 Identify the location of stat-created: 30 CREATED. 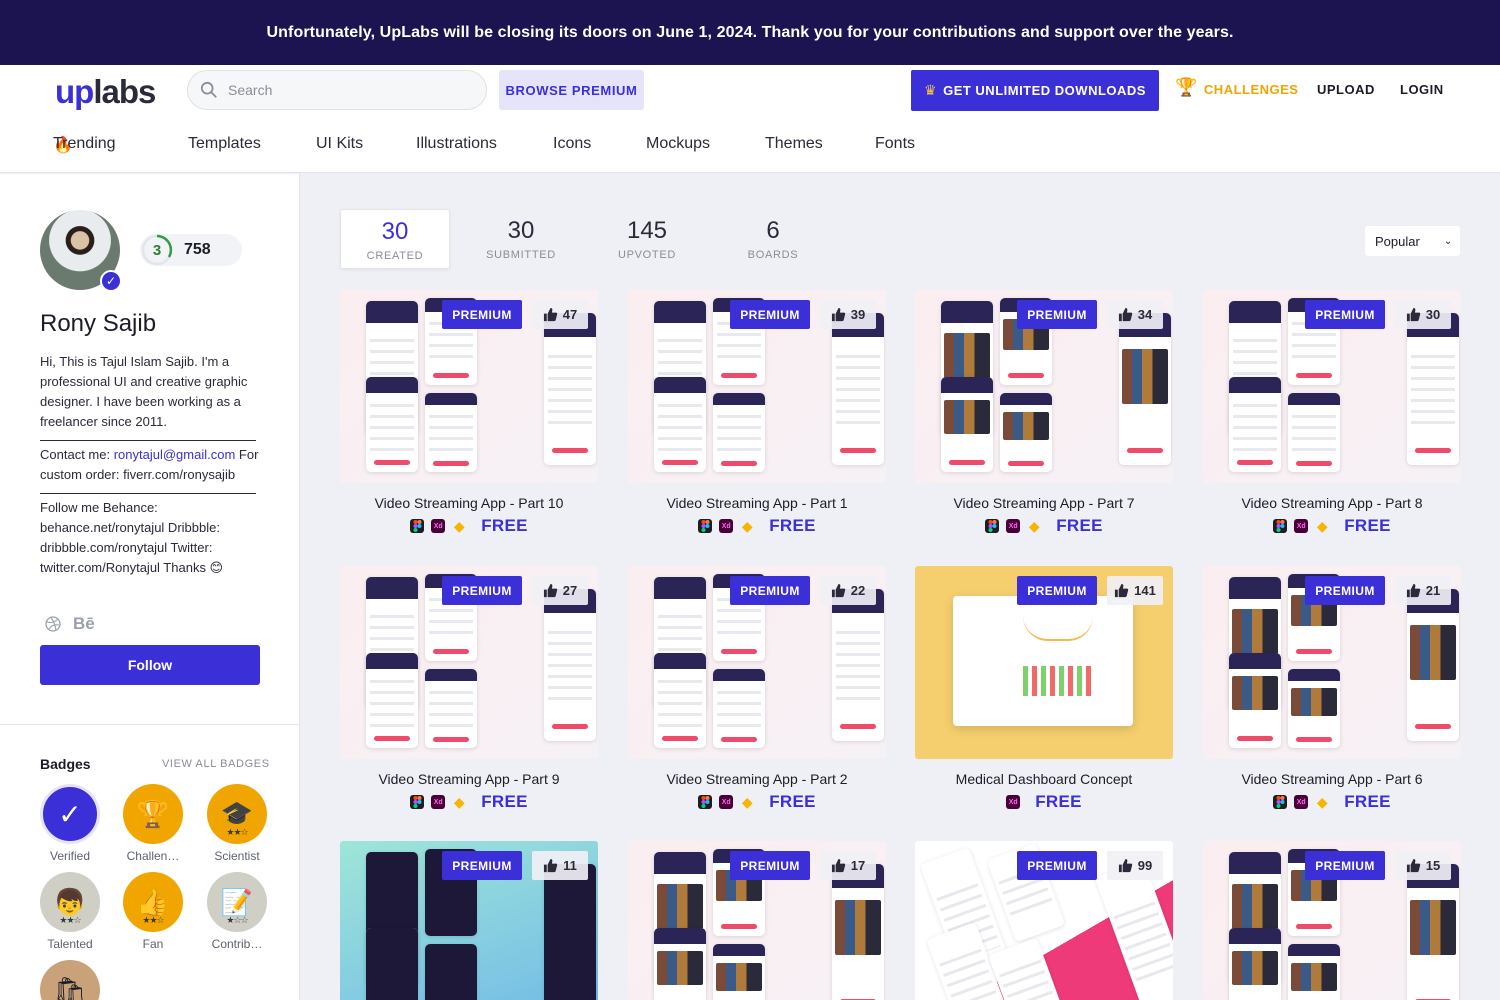
(395, 239).